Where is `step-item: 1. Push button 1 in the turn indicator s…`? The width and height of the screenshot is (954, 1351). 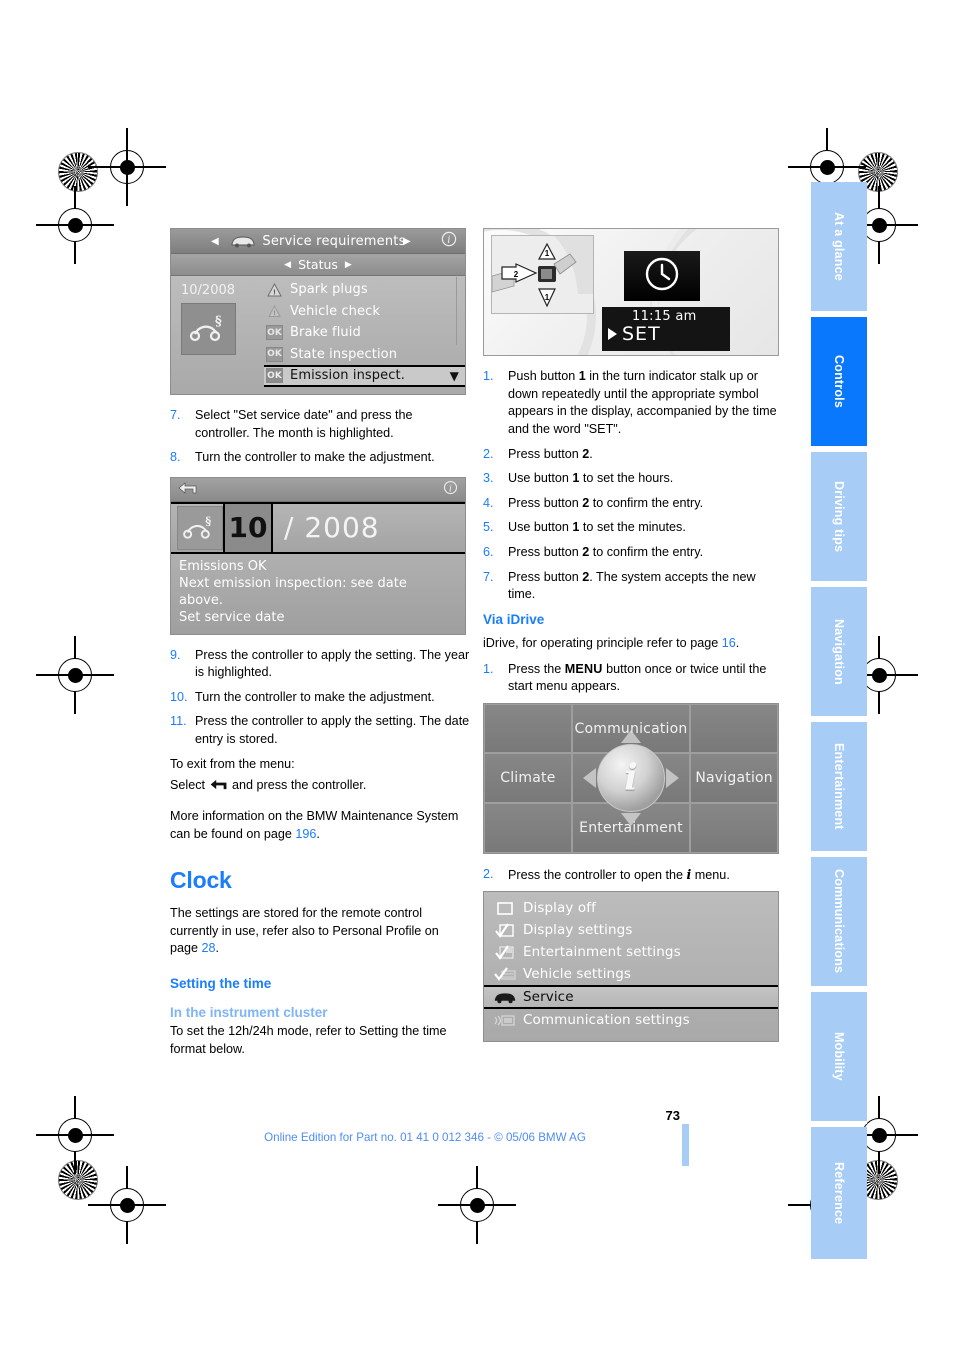 step-item: 1. Push button 1 in the turn indicator s… is located at coordinates (633, 403).